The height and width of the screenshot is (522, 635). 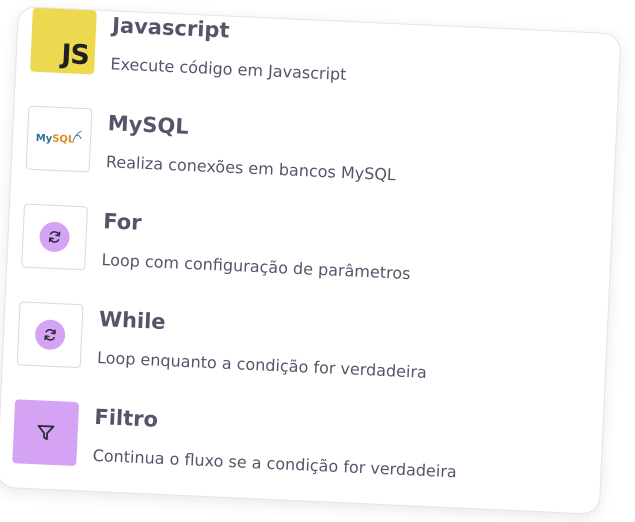 I want to click on javascript-tile: JS, so click(x=63, y=41).